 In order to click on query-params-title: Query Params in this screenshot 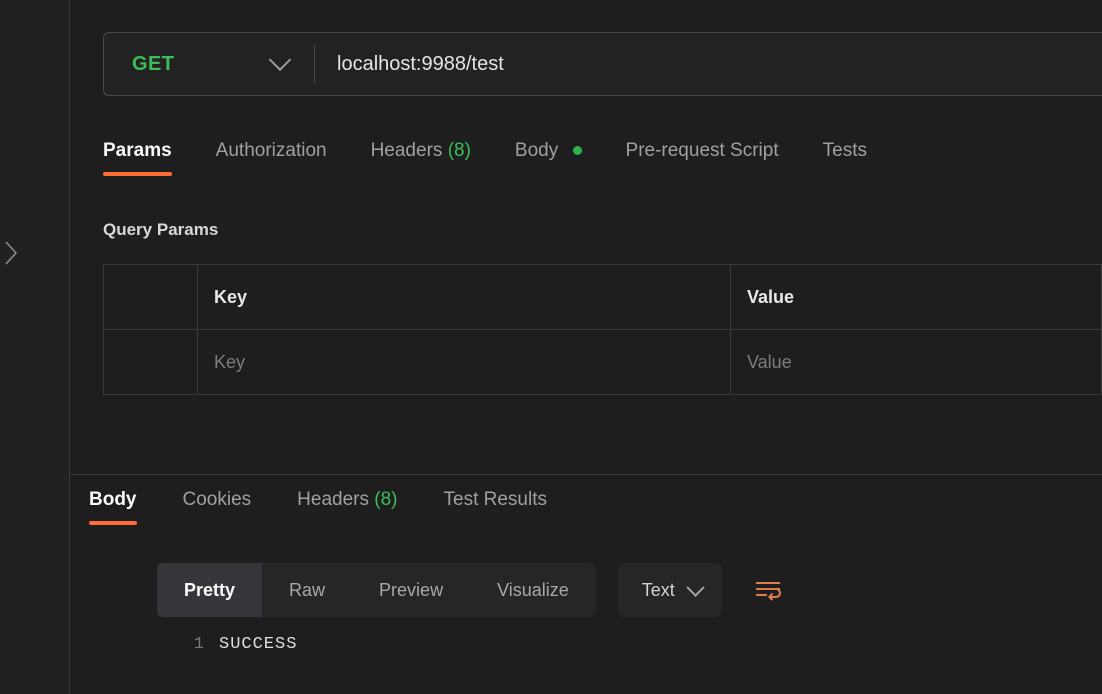, I will do `click(161, 229)`.